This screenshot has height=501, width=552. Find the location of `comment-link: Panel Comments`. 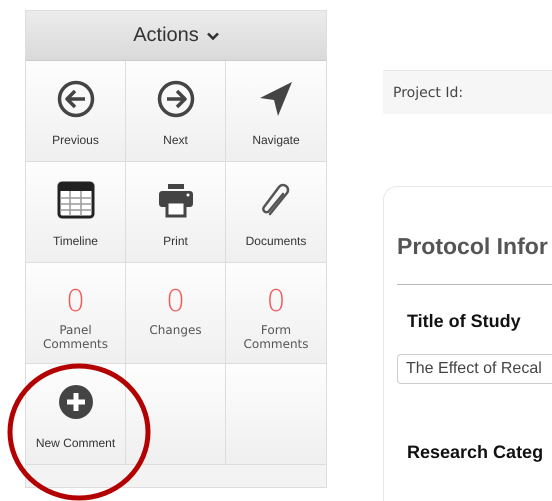

comment-link: Panel Comments is located at coordinates (76, 337).